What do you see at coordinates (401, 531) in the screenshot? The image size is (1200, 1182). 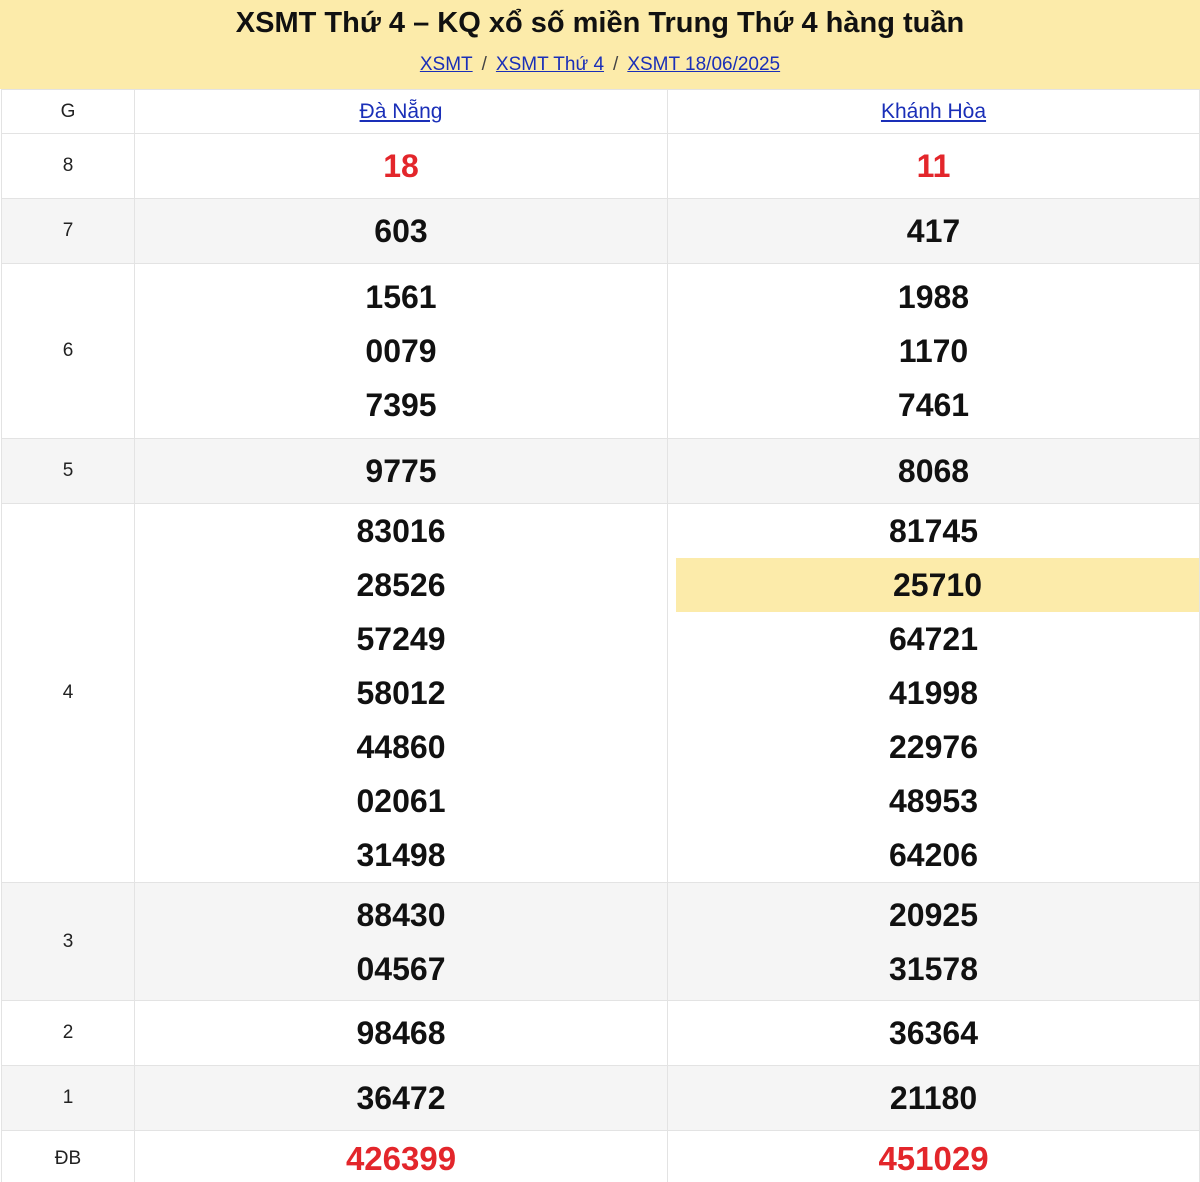 I see `result-number: 83016` at bounding box center [401, 531].